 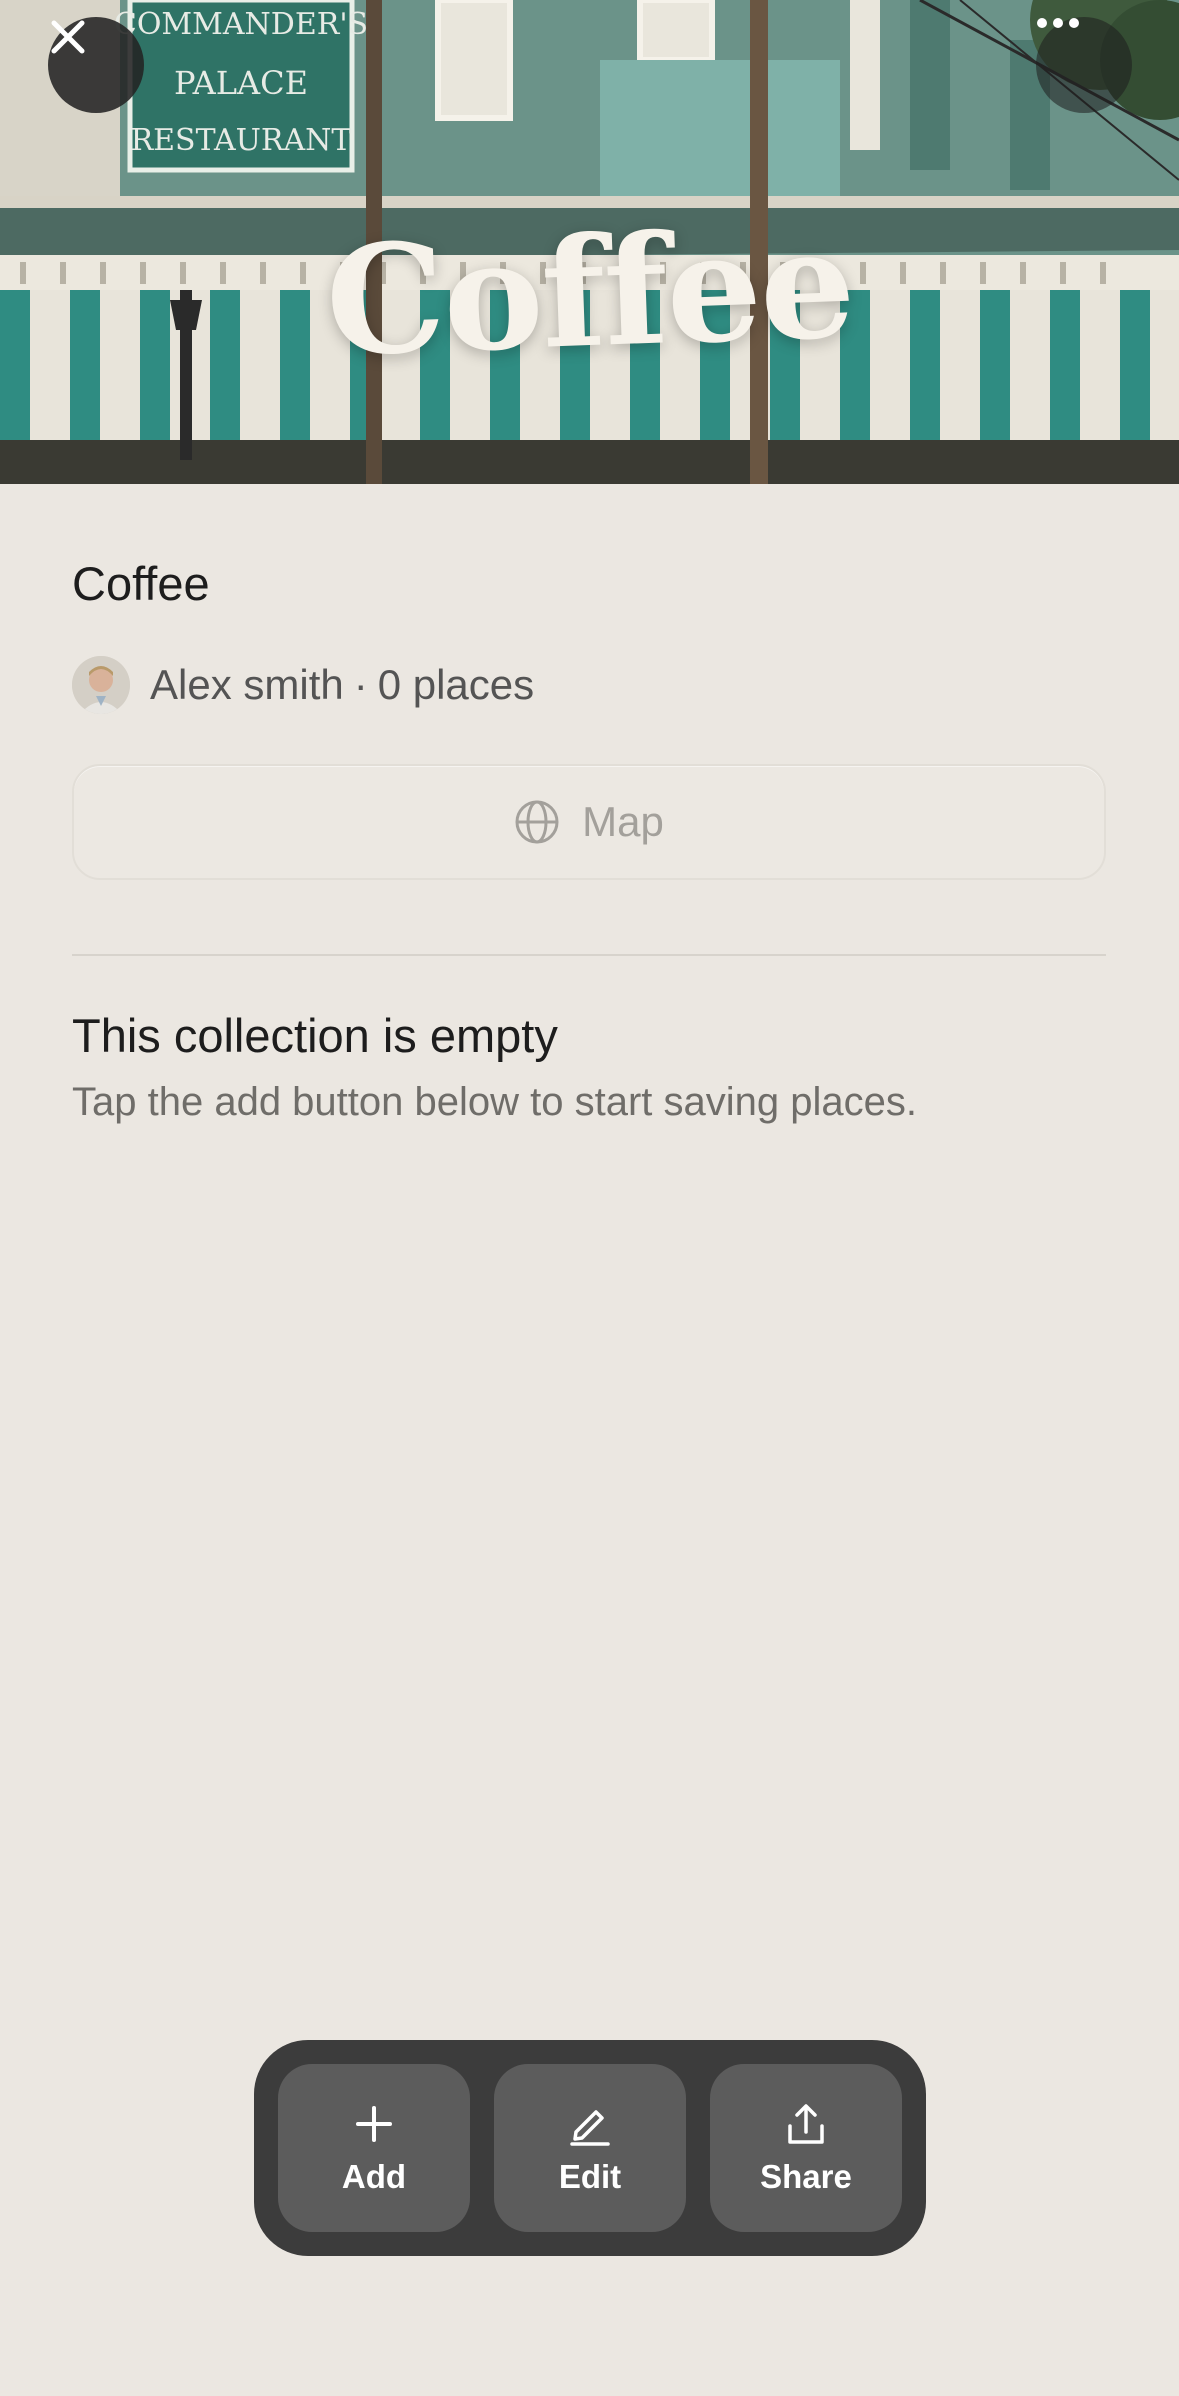 I want to click on share-button: Share, so click(x=806, y=2148).